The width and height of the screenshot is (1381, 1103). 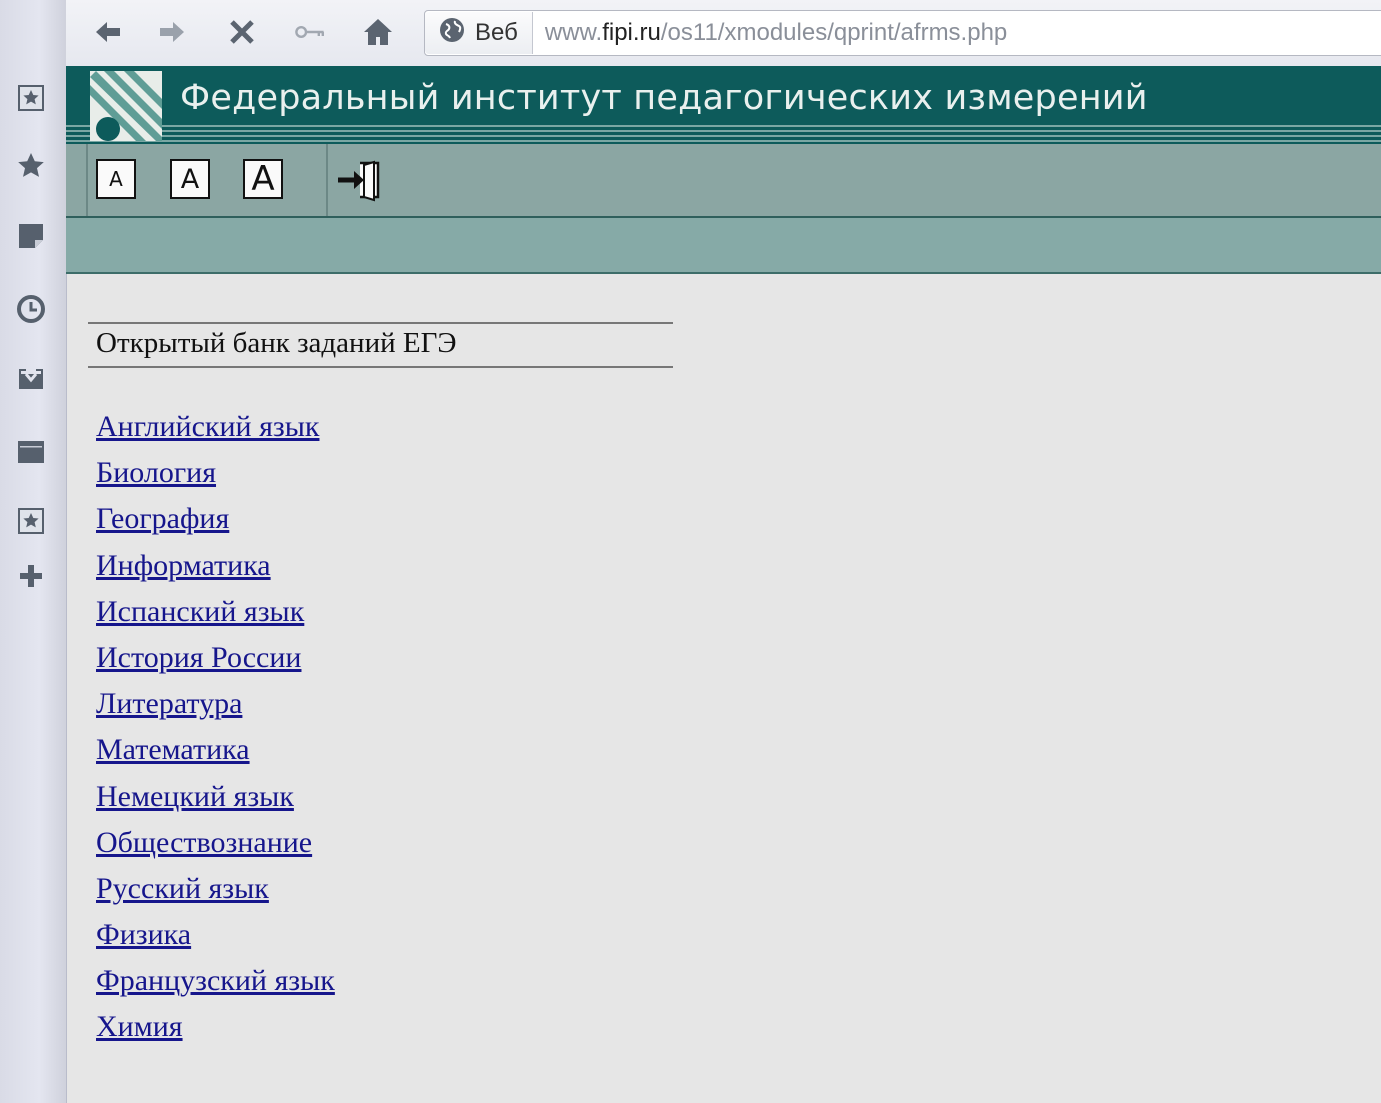 I want to click on bookmarks-star-icon, so click(x=31, y=166).